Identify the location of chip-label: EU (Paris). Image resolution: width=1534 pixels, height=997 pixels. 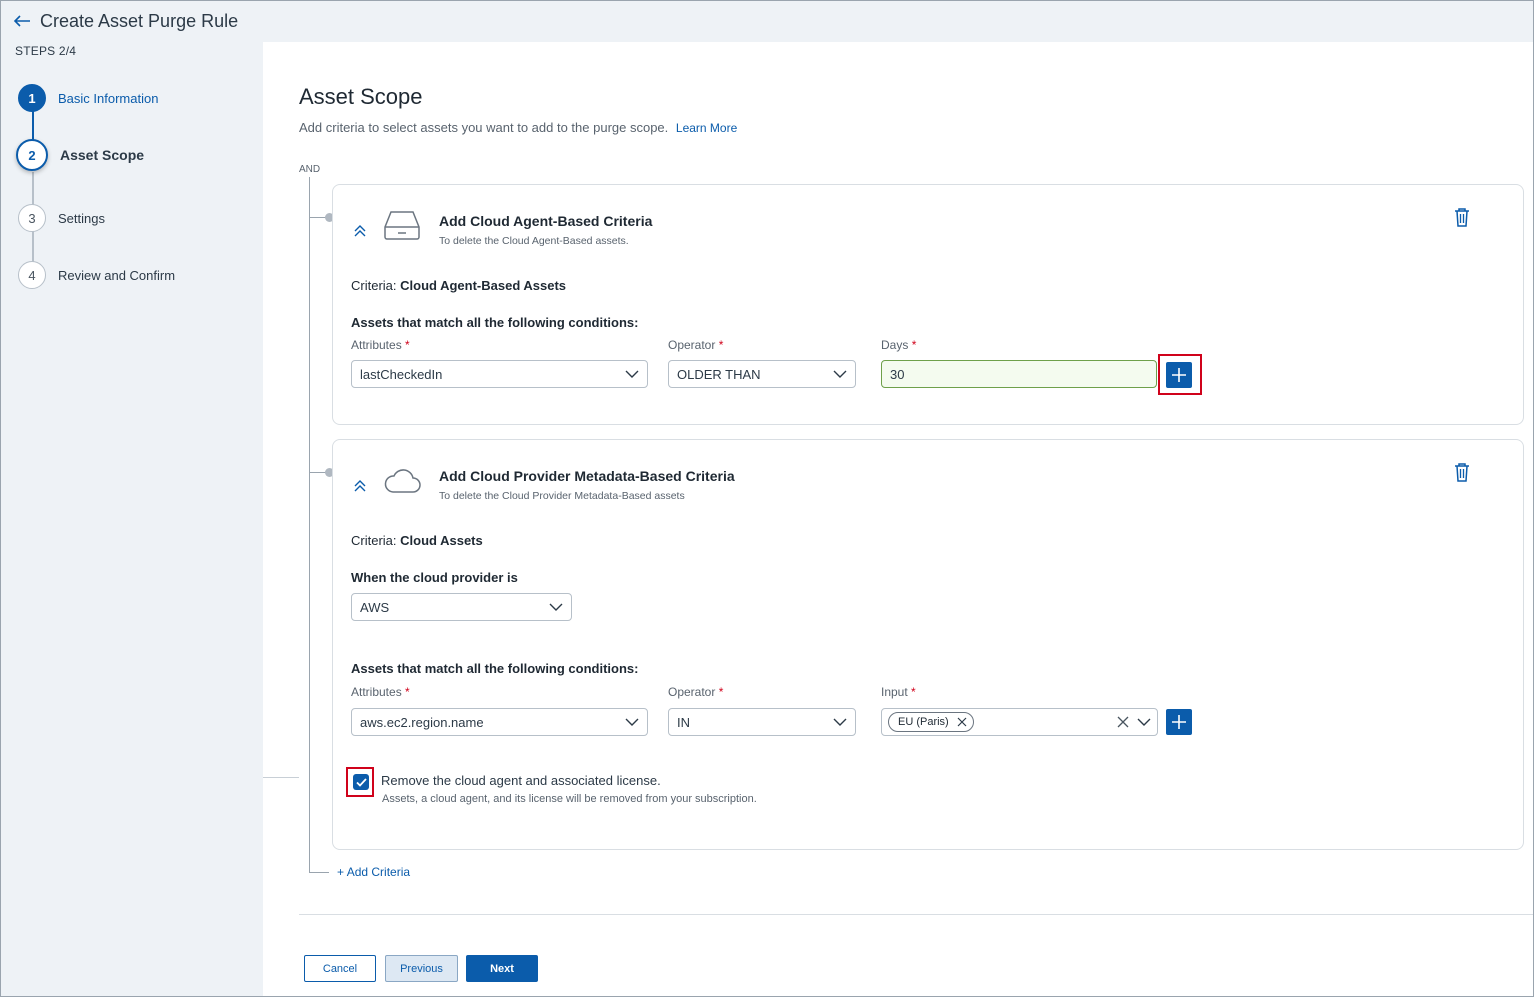
(923, 722).